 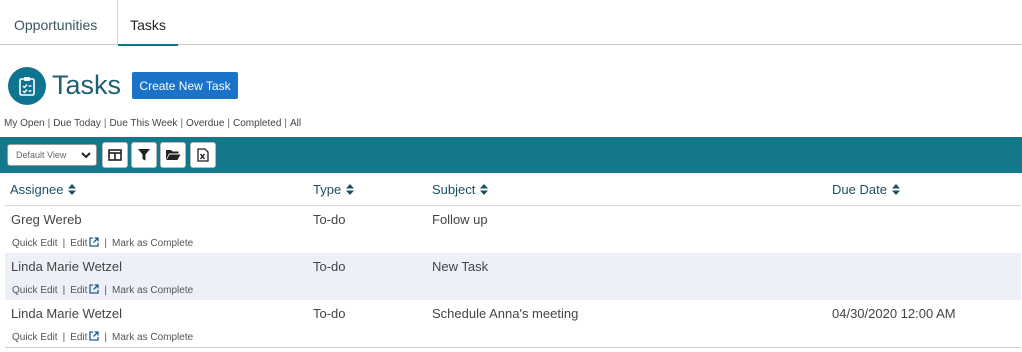 What do you see at coordinates (24, 123) in the screenshot?
I see `filter-my-open: My Open` at bounding box center [24, 123].